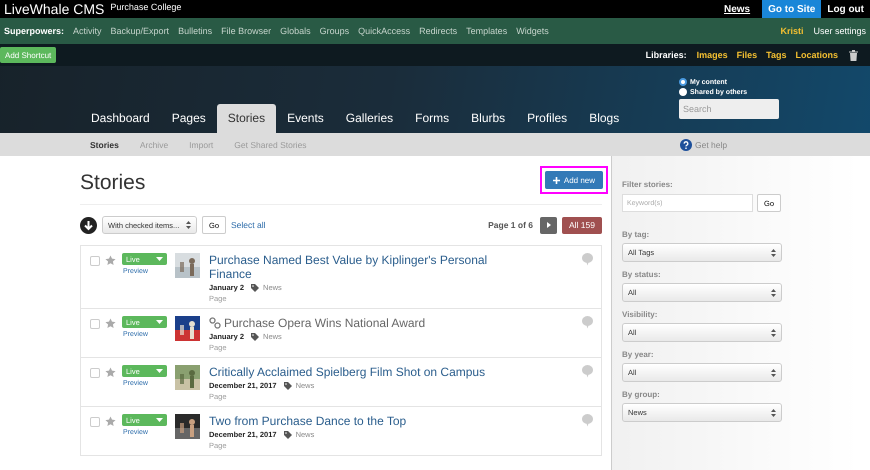 Image resolution: width=870 pixels, height=470 pixels. I want to click on library-link: Locations, so click(816, 55).